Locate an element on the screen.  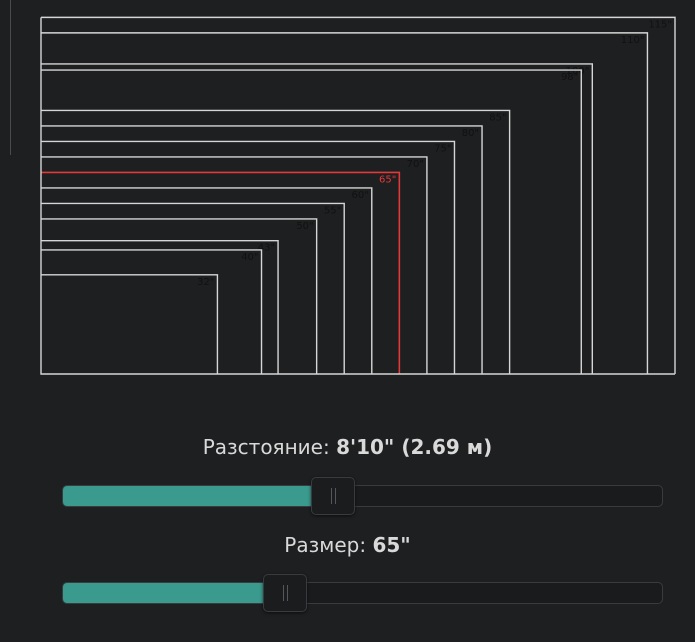
size-slider-thumb is located at coordinates (284, 593).